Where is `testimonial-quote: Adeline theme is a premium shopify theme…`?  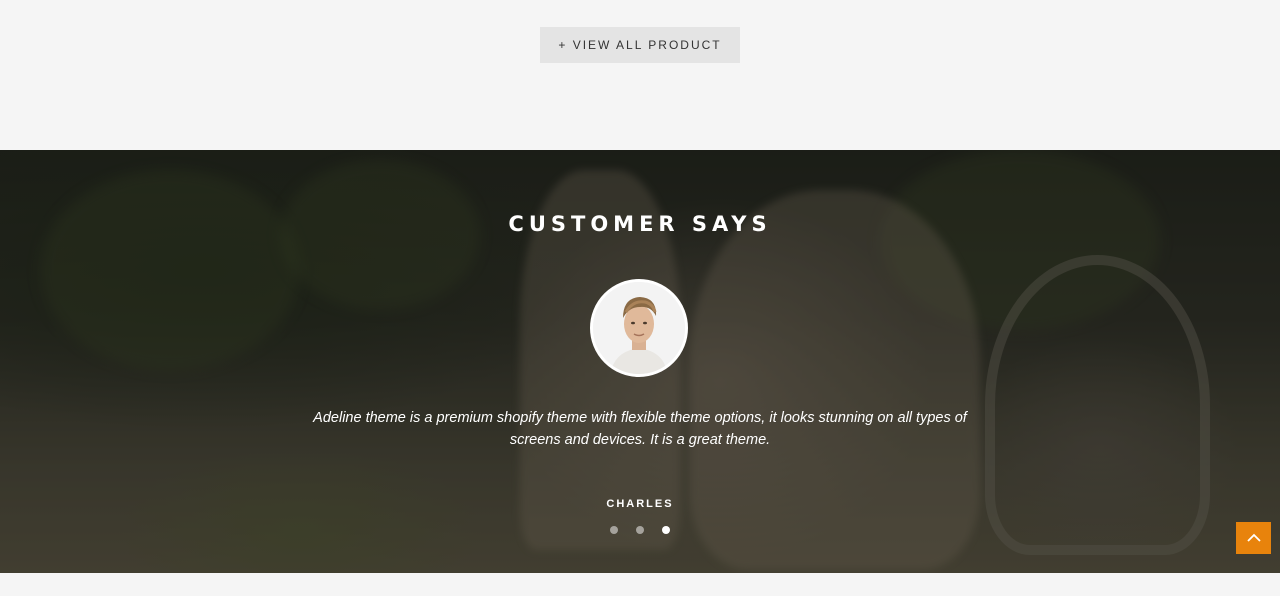 testimonial-quote: Adeline theme is a premium shopify theme… is located at coordinates (640, 429).